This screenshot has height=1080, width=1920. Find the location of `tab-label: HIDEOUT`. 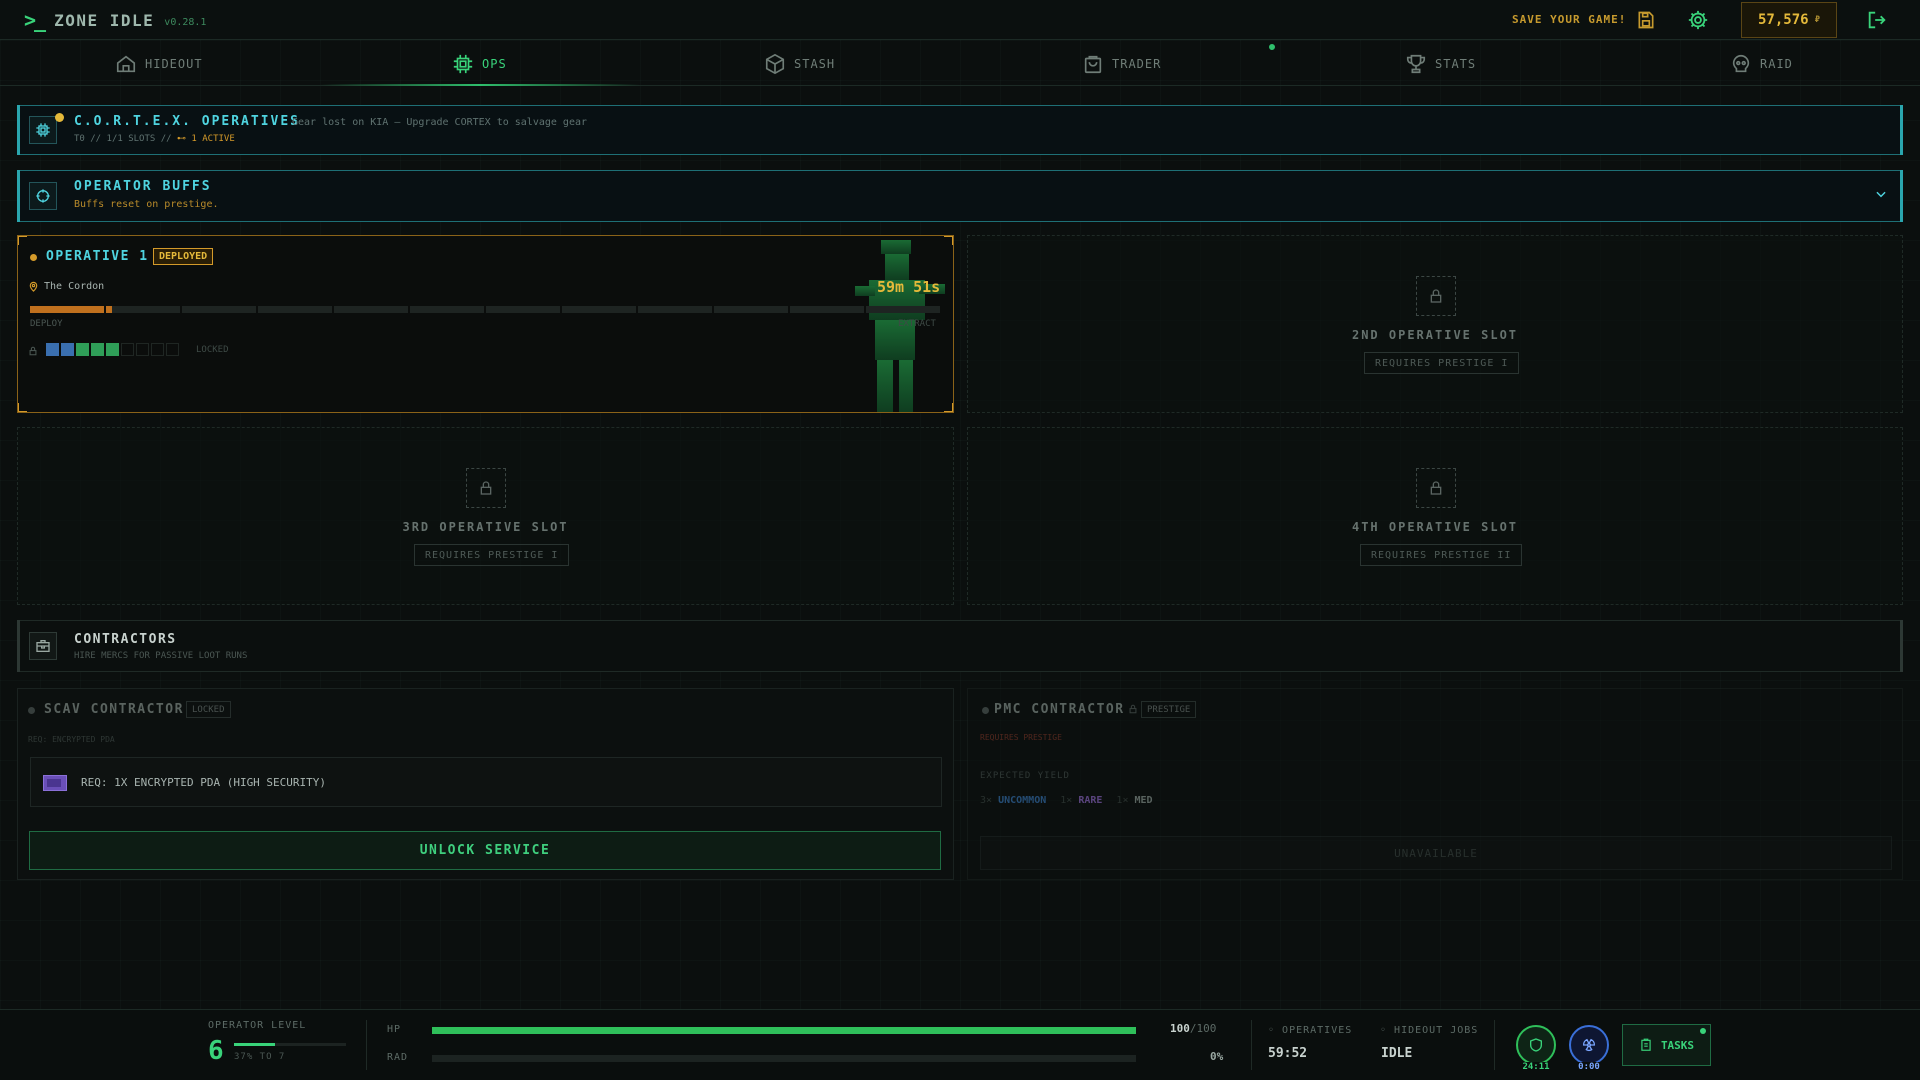

tab-label: HIDEOUT is located at coordinates (174, 63).